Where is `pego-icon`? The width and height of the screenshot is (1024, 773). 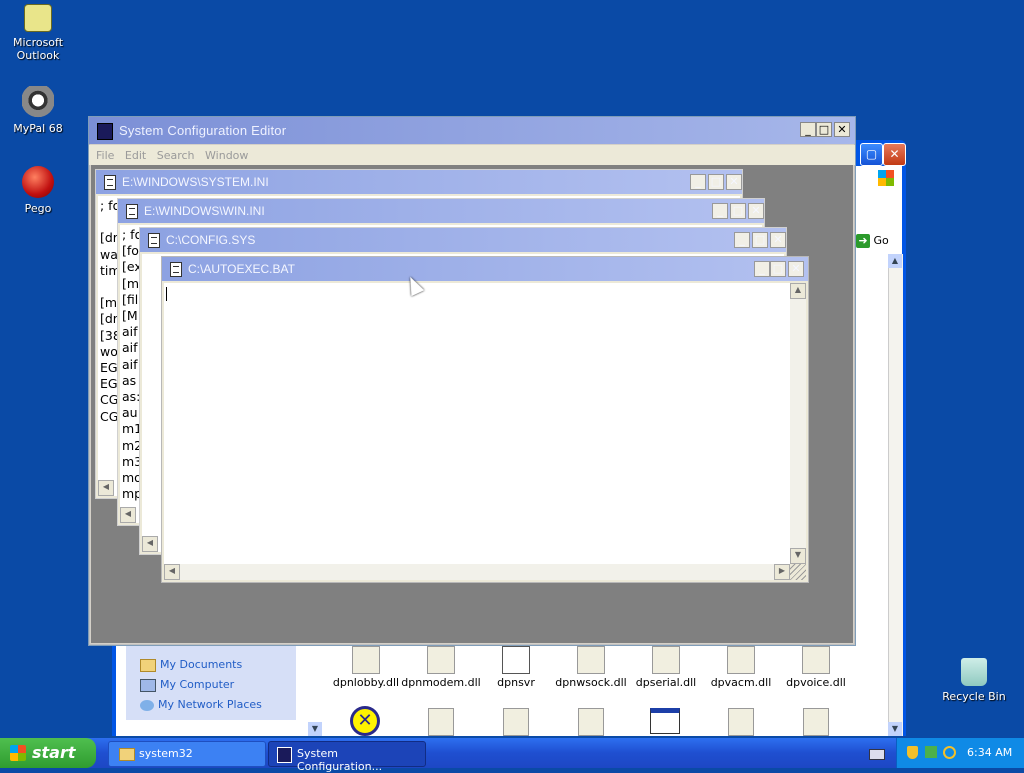
pego-icon is located at coordinates (38, 182).